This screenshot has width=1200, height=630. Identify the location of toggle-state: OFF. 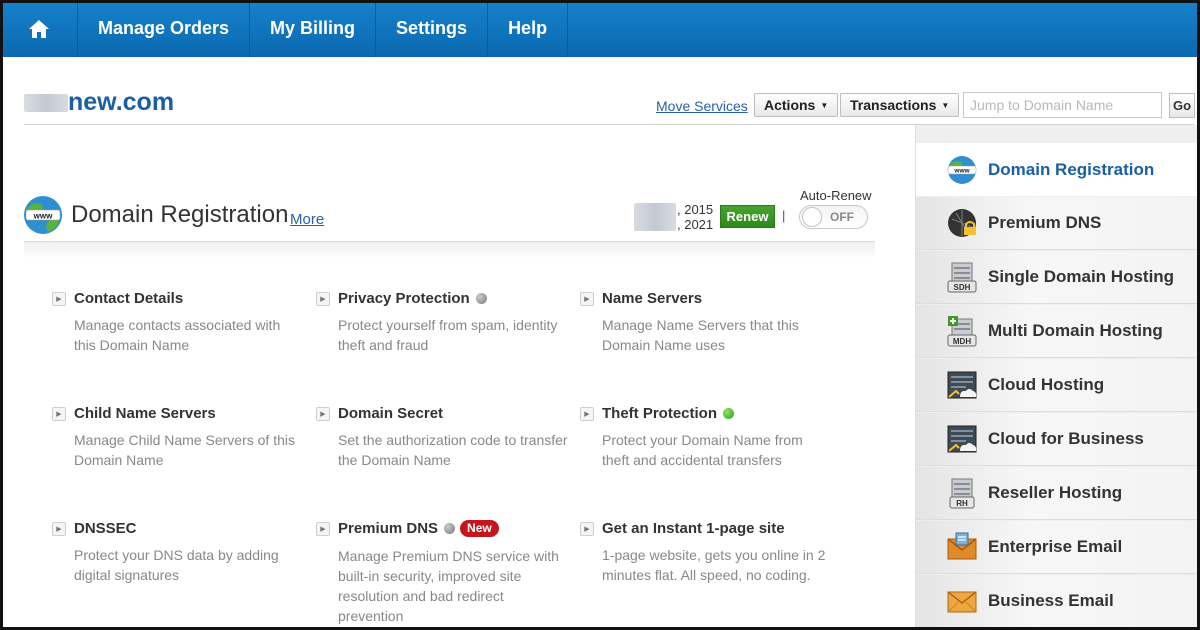
(842, 217).